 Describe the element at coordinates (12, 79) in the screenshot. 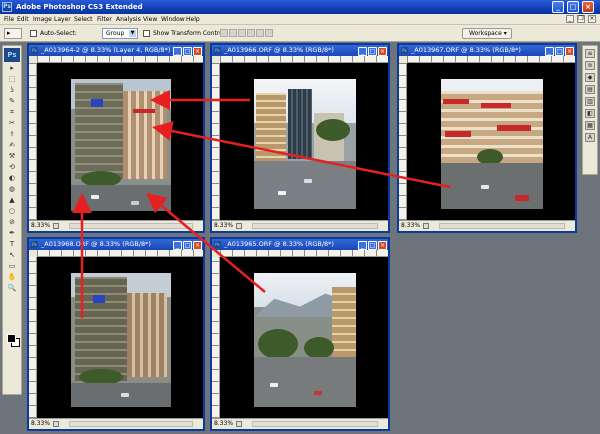

I see `marquee-tool-icon: ⬚` at that location.